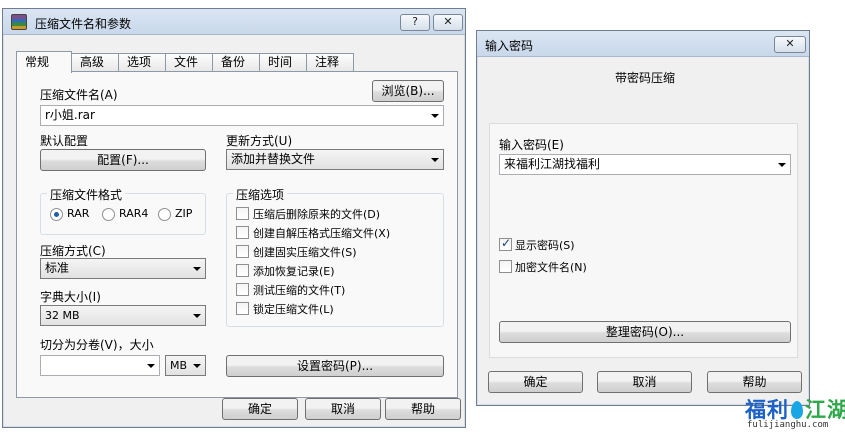 The width and height of the screenshot is (845, 438). Describe the element at coordinates (259, 141) in the screenshot. I see `update-mode-label: 更新方式(U)` at that location.